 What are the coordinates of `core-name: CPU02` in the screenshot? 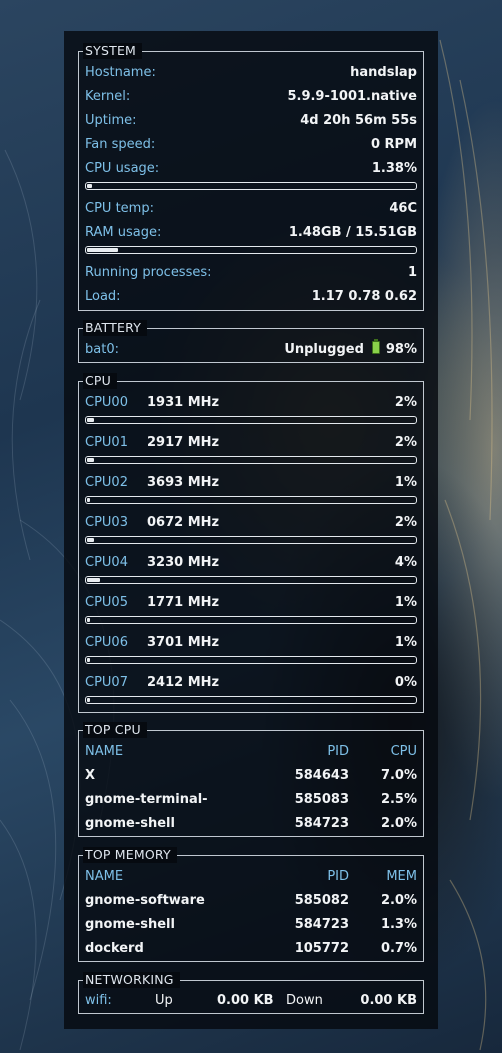 It's located at (106, 482).